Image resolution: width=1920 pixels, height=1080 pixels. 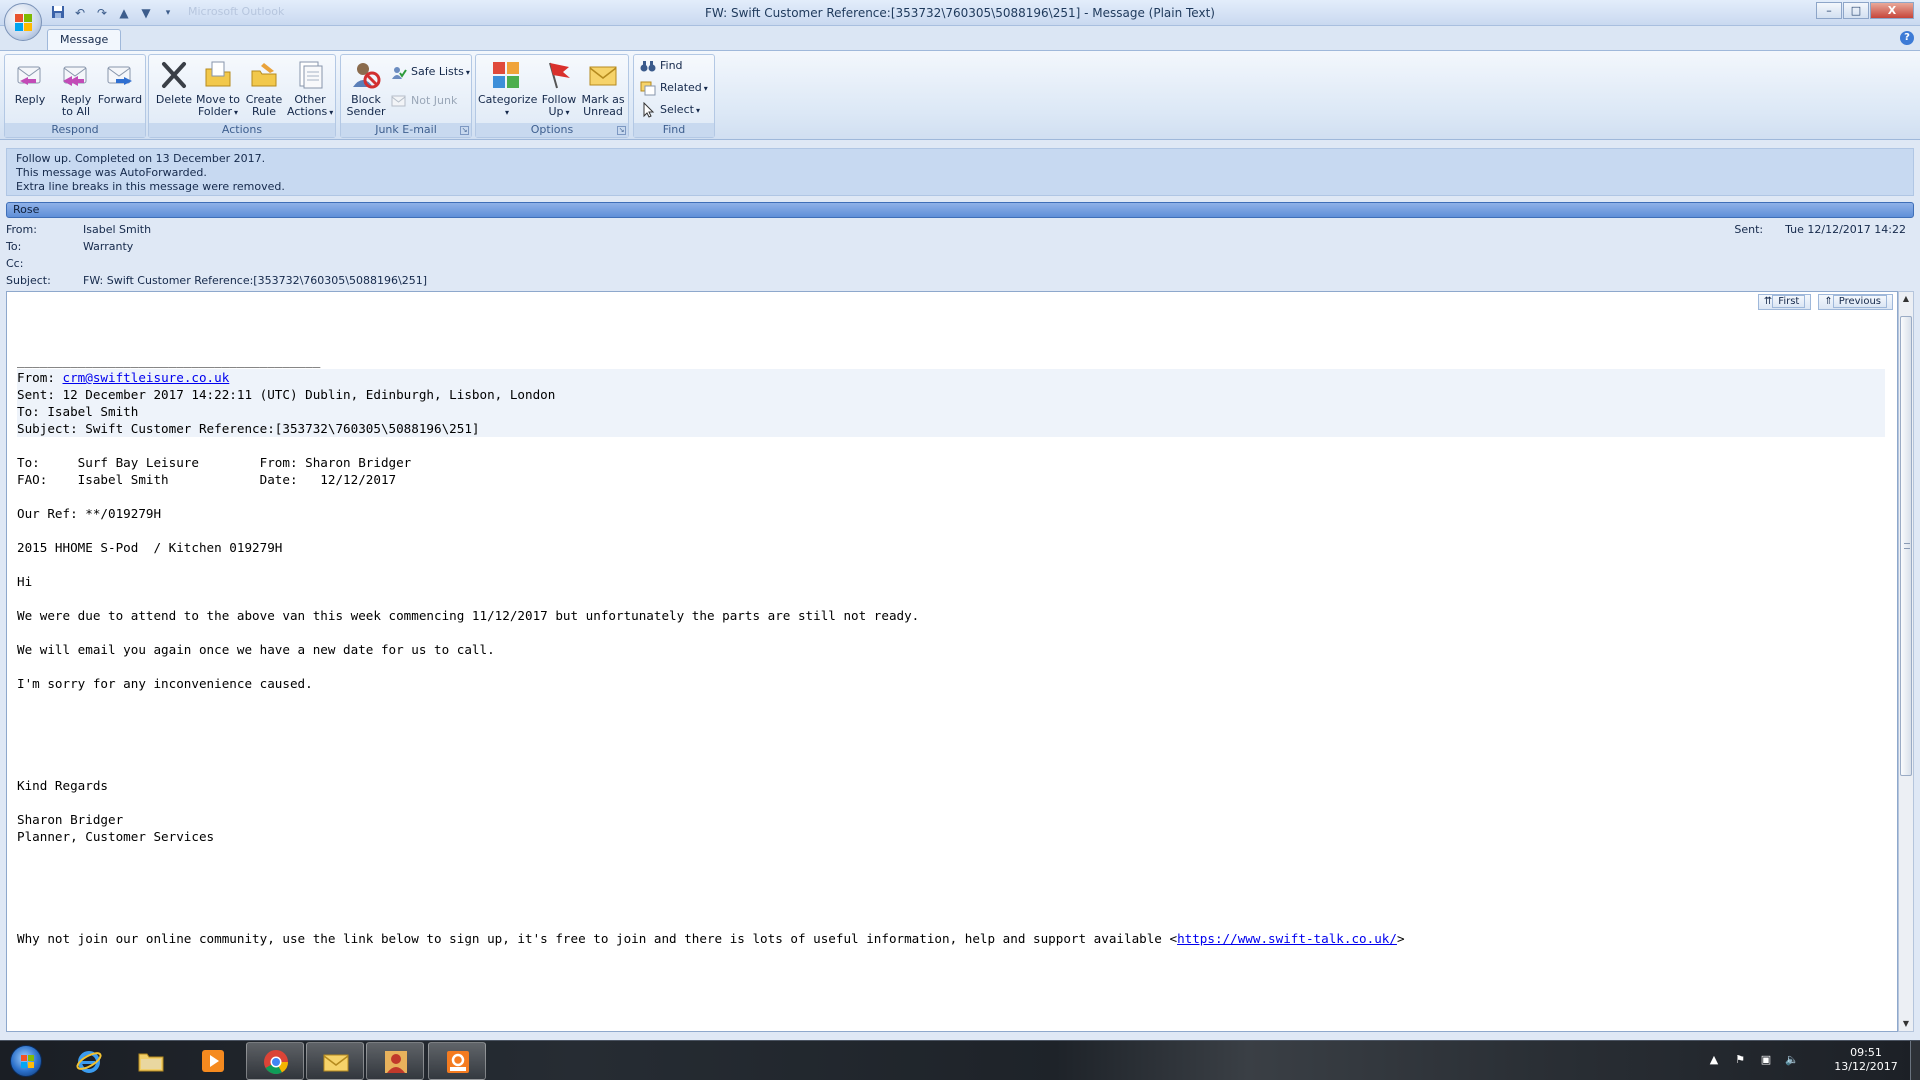 I want to click on block-sender-button: Block Sender, so click(x=366, y=90).